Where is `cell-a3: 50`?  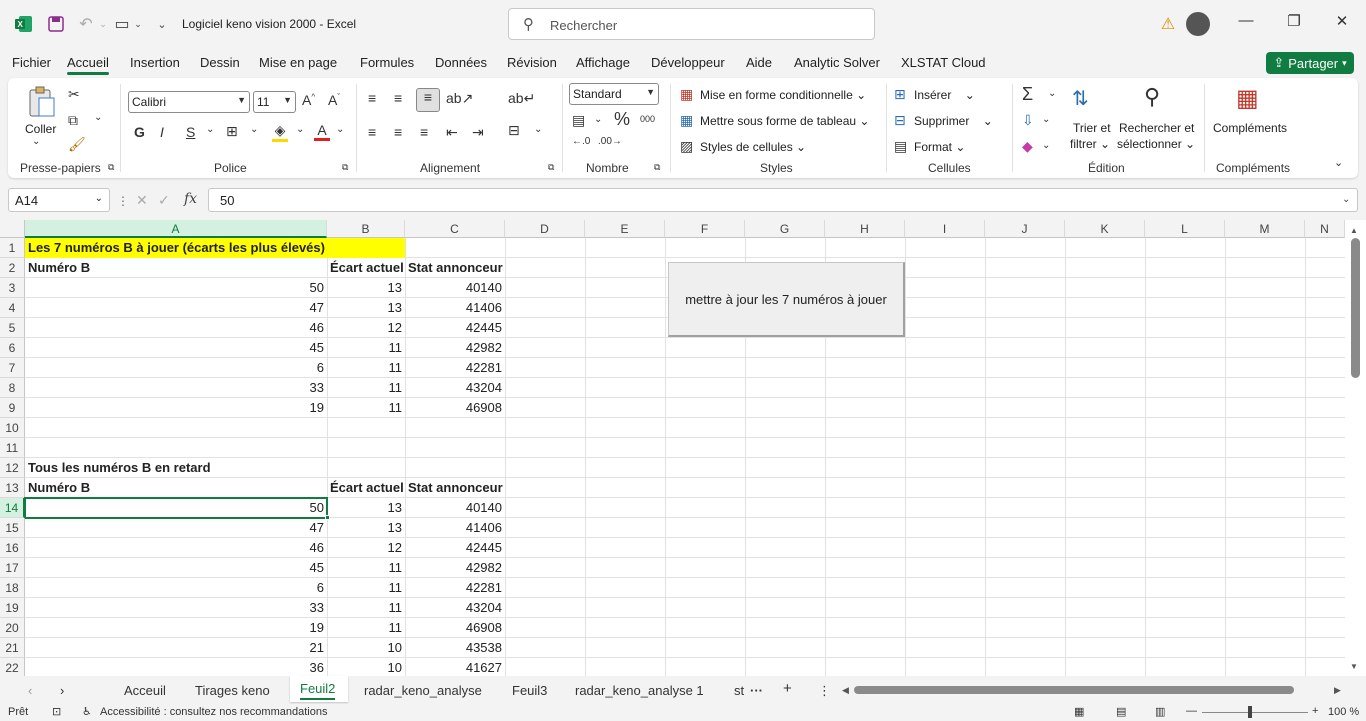
cell-a3: 50 is located at coordinates (176, 288).